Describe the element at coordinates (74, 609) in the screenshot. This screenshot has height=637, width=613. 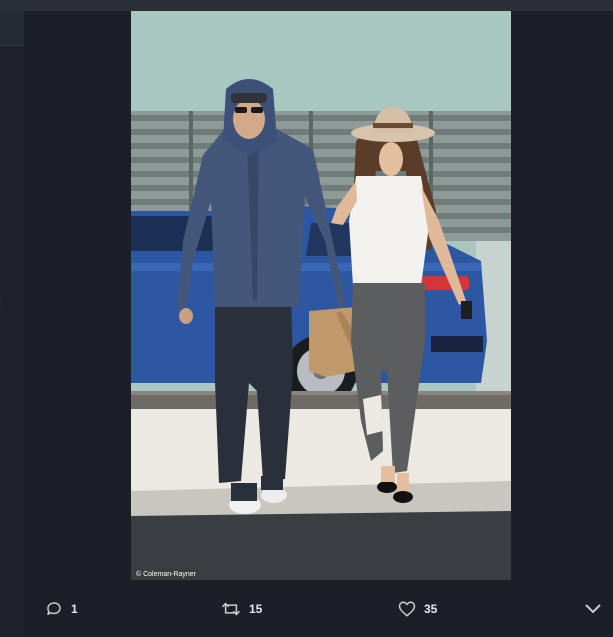
I see `reply-count: 1` at that location.